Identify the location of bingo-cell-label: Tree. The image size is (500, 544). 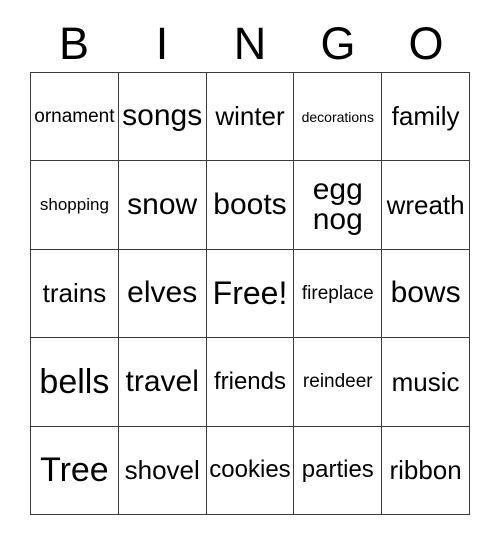
(74, 469).